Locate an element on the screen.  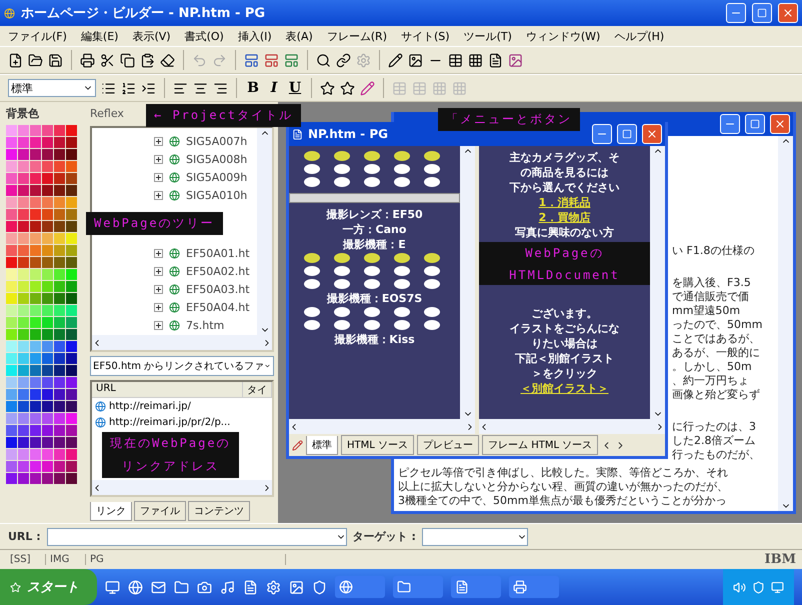
panel-tab: コンテンツ is located at coordinates (219, 511).